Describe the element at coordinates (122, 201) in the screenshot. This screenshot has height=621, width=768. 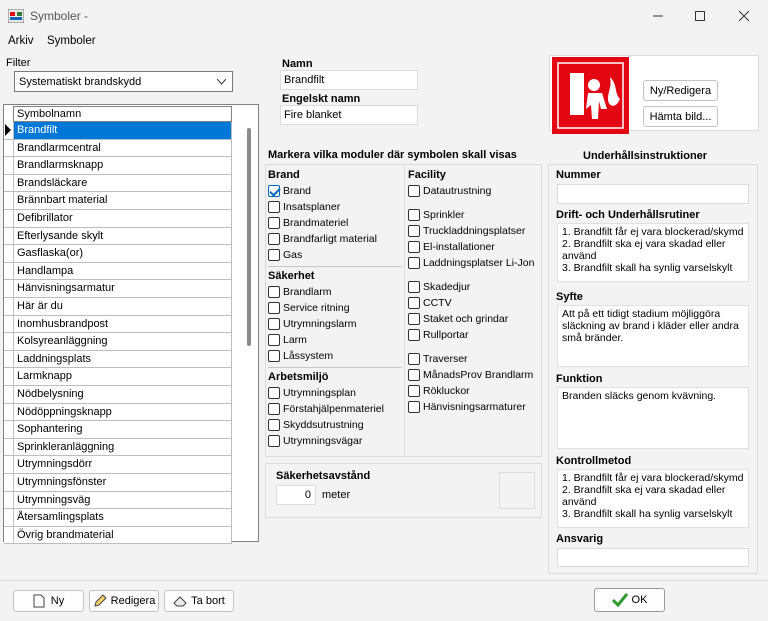
I see `list-item: Brännbart material` at that location.